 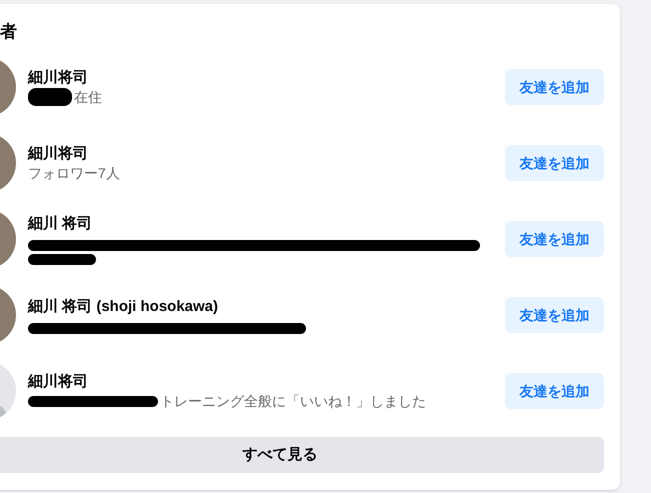 What do you see at coordinates (260, 306) in the screenshot?
I see `person-name: 細川 将司 (shoji hosokawa)` at bounding box center [260, 306].